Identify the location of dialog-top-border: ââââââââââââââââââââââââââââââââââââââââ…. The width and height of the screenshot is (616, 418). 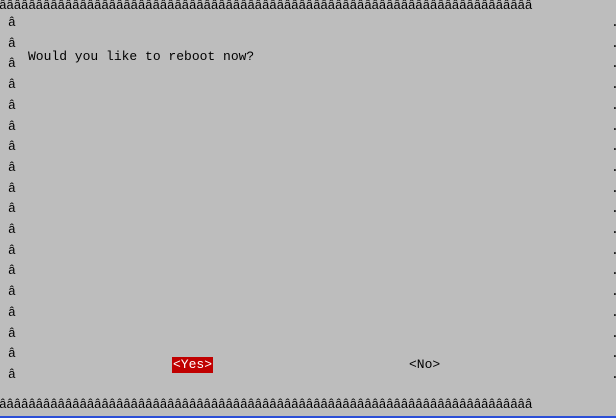
(266, 6).